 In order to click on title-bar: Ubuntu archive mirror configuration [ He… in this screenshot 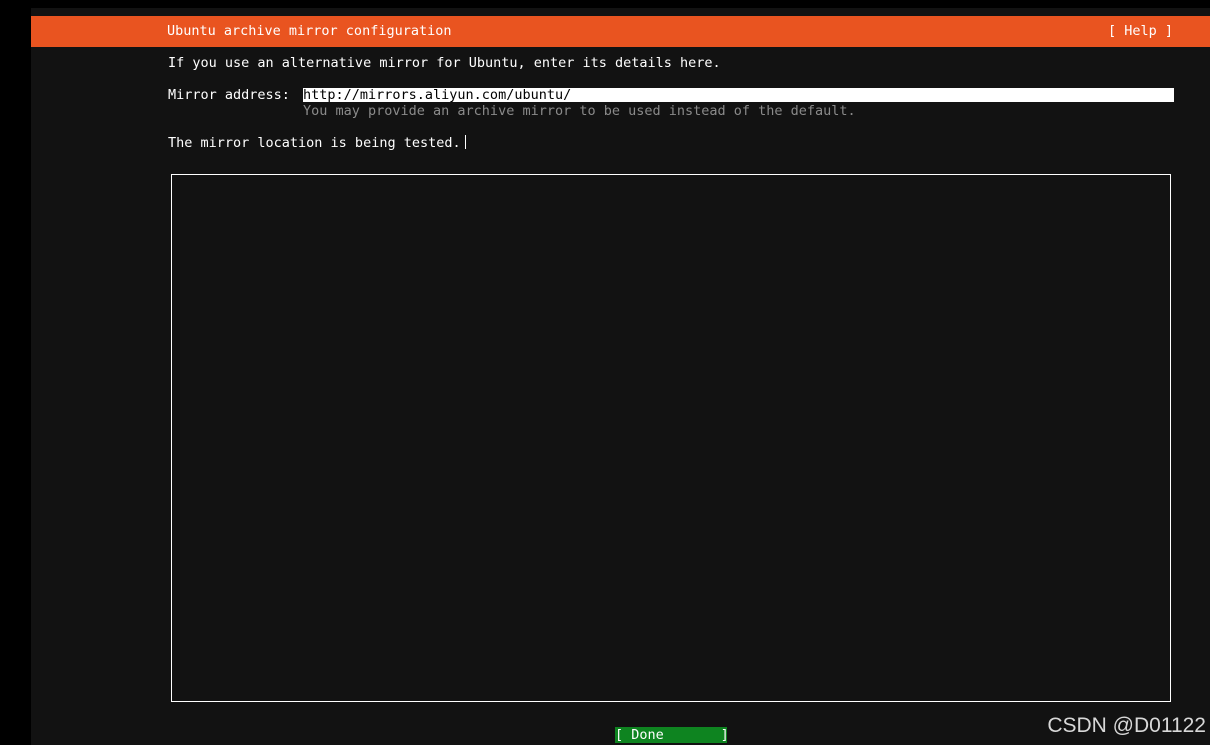, I will do `click(620, 31)`.